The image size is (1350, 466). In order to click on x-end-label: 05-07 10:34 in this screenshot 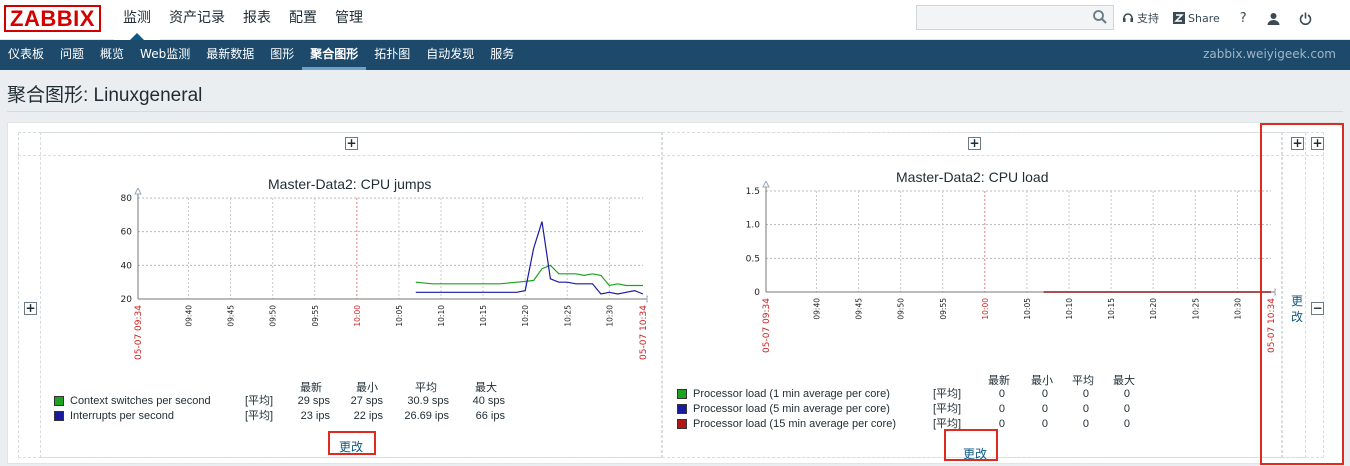, I will do `click(643, 332)`.